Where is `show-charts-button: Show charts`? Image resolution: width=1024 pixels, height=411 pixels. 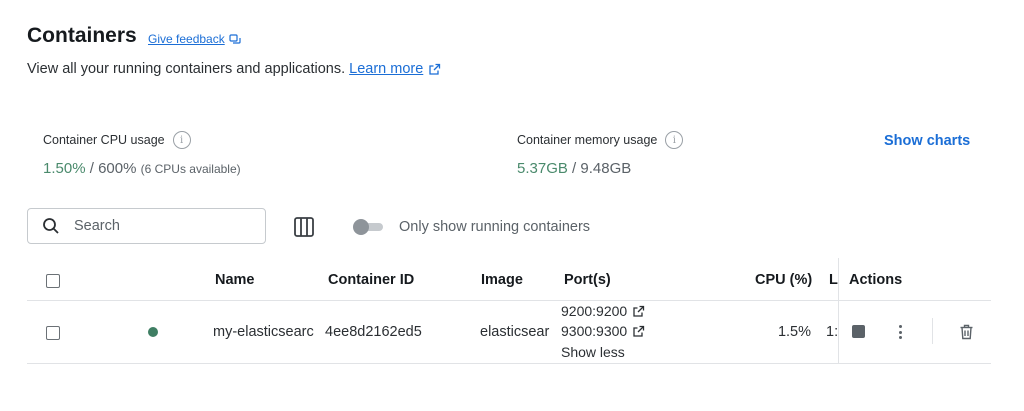
show-charts-button: Show charts is located at coordinates (927, 141).